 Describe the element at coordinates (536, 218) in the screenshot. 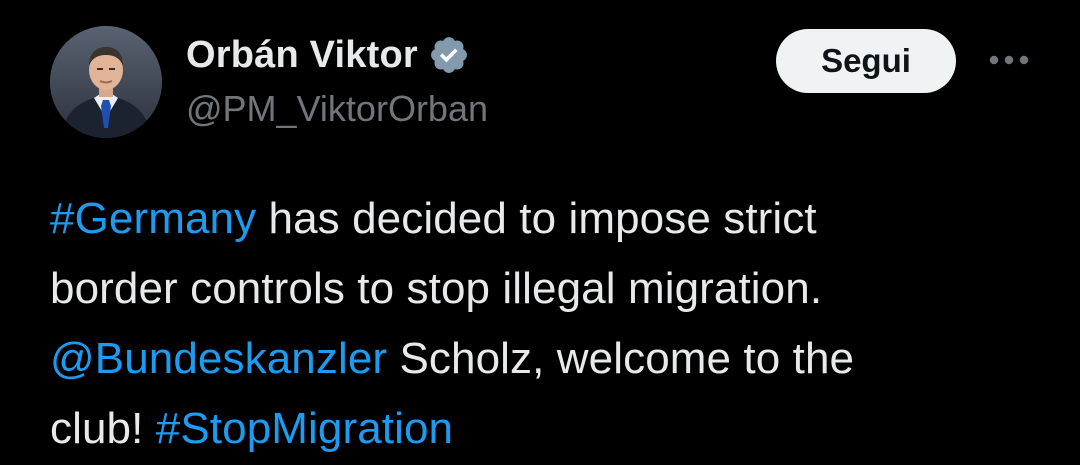

I see `tweet-text-segment: has decided to impose strict` at that location.